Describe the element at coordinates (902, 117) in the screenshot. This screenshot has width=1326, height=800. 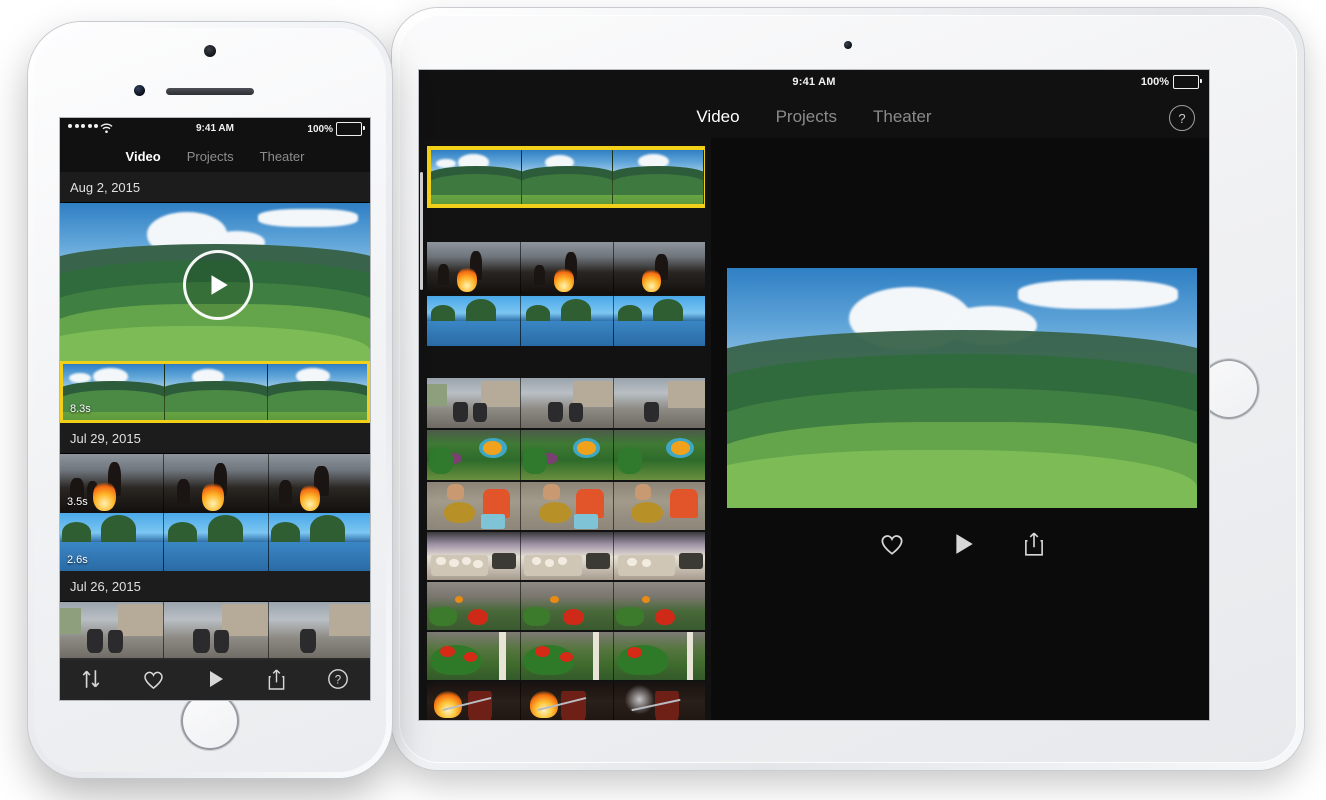
I see `ipad-tab-theater: Theater` at that location.